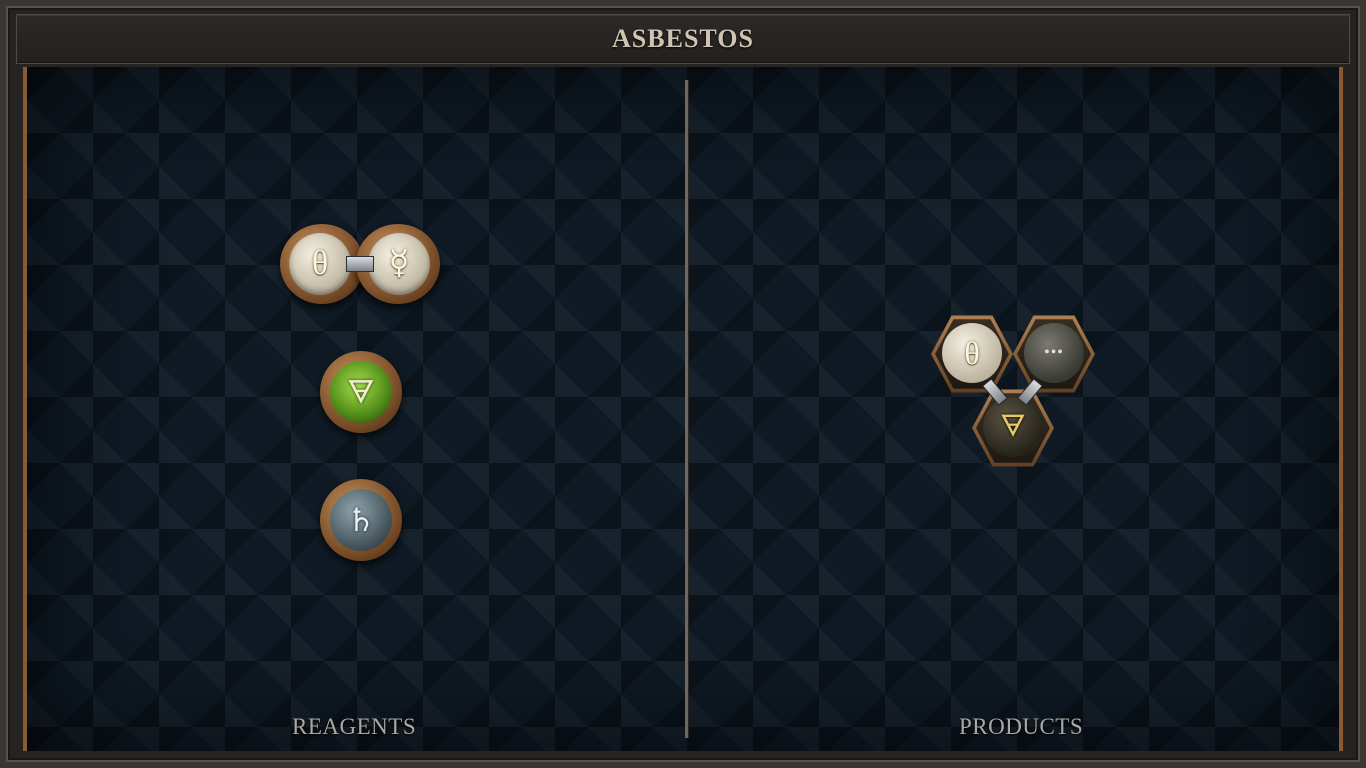  What do you see at coordinates (1012, 392) in the screenshot?
I see `product-molecule: θ ••• 🜃` at bounding box center [1012, 392].